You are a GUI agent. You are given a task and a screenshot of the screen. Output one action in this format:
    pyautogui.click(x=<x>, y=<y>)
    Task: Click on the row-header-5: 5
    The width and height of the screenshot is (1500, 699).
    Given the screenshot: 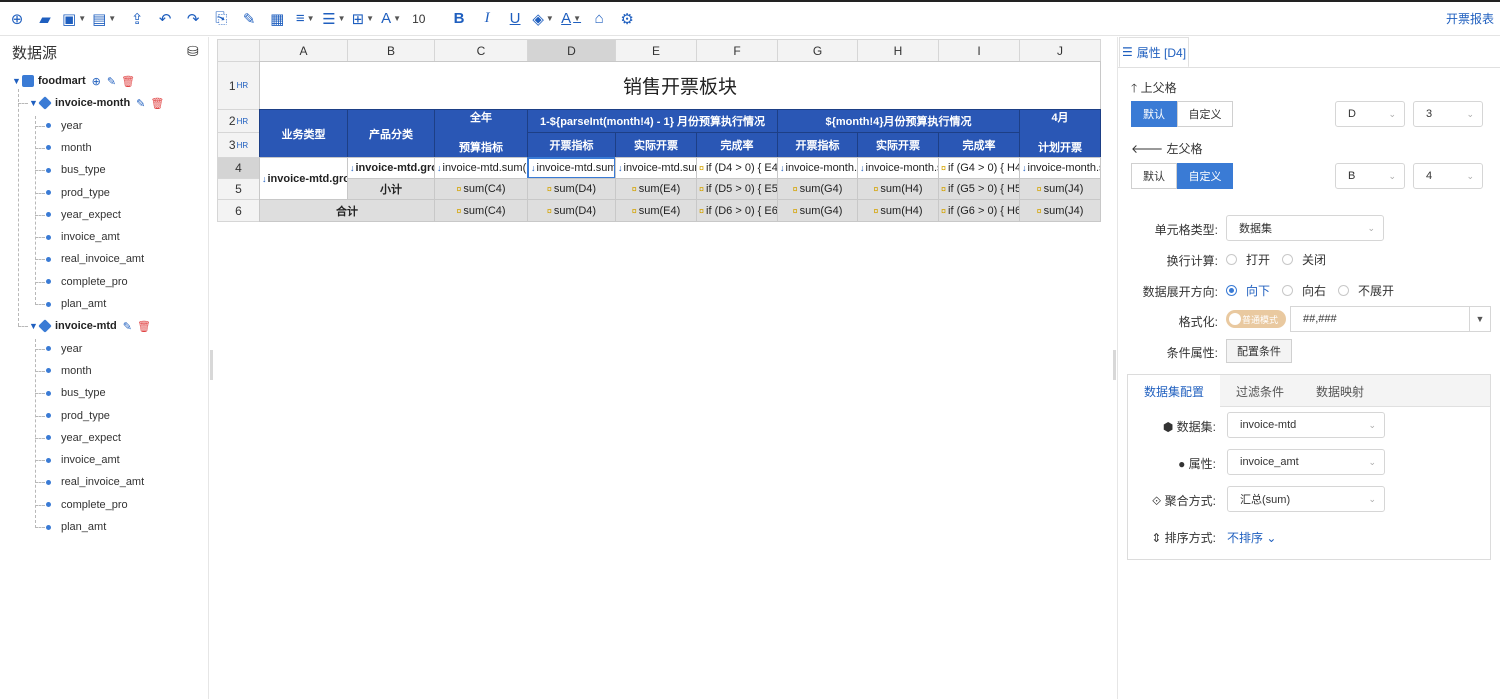 What is the action you would take?
    pyautogui.click(x=238, y=189)
    